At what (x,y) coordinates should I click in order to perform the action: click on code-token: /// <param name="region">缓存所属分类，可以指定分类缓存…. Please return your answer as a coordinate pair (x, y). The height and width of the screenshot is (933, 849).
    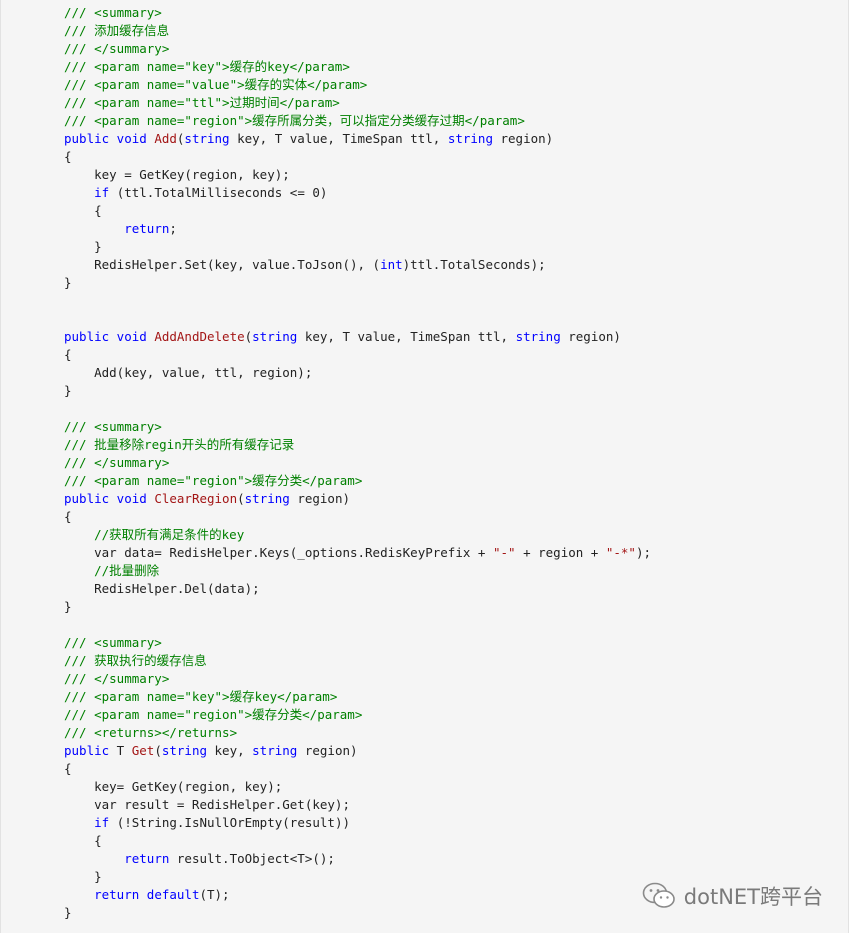
    Looking at the image, I should click on (294, 120).